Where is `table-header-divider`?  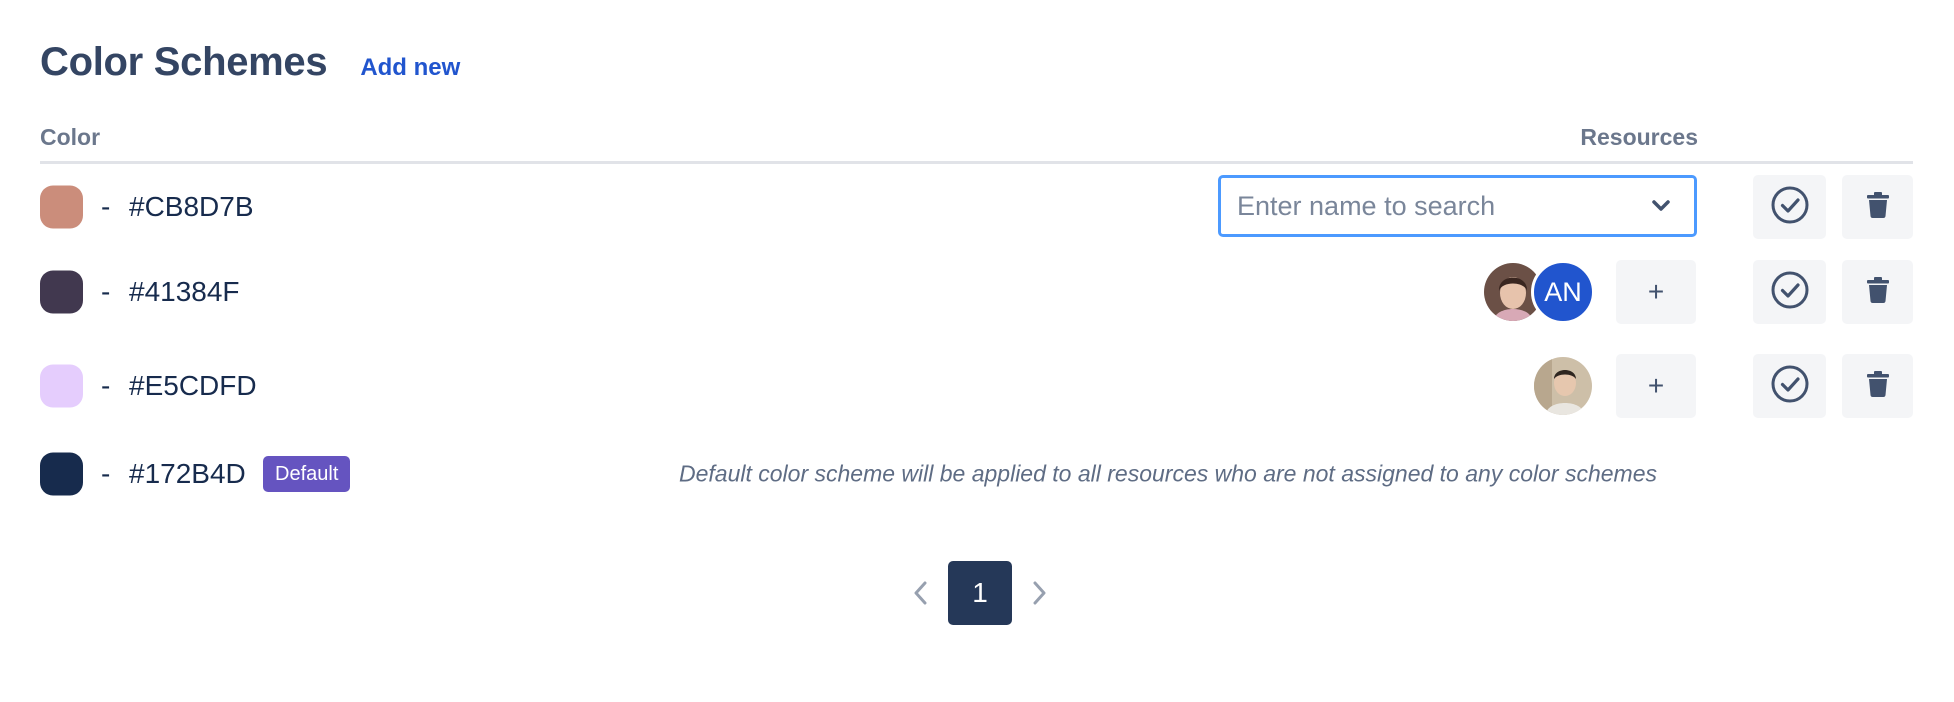
table-header-divider is located at coordinates (976, 162).